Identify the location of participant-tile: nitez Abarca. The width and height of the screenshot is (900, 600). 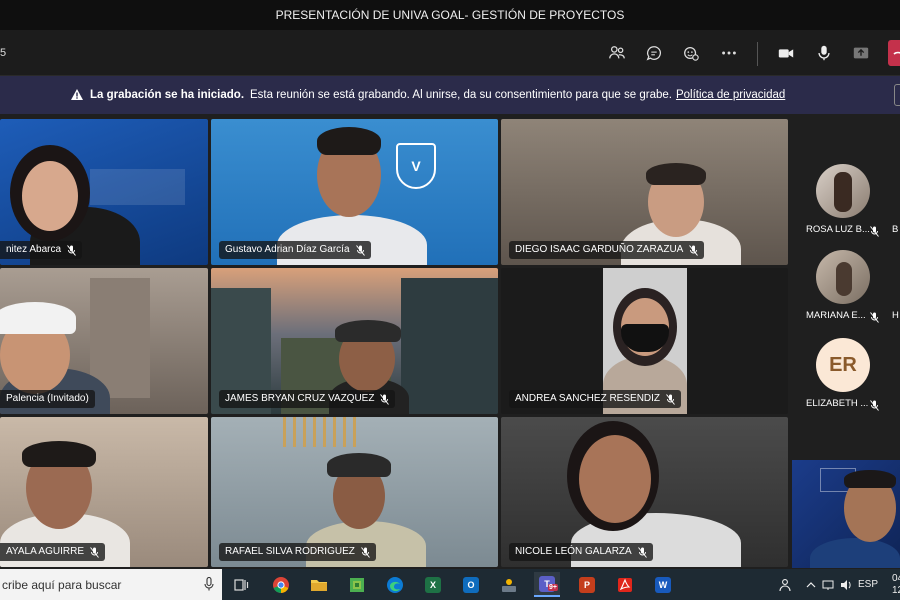
(104, 192).